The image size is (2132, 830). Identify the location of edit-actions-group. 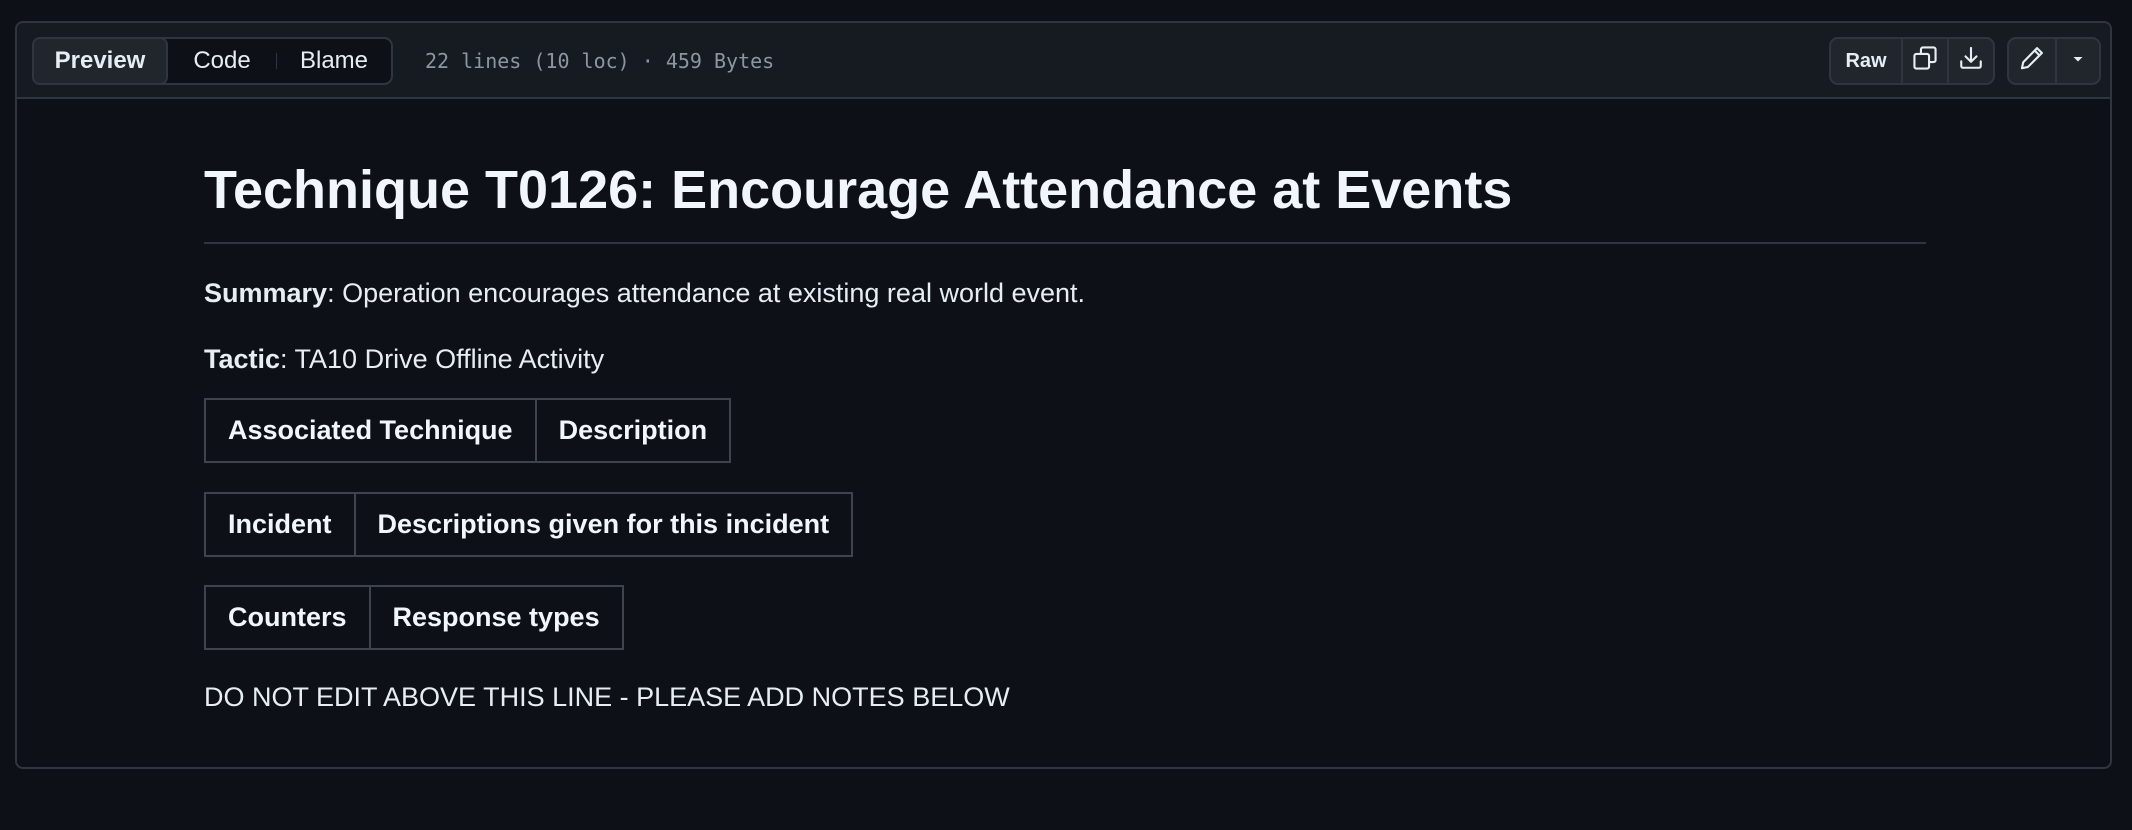
(2054, 61).